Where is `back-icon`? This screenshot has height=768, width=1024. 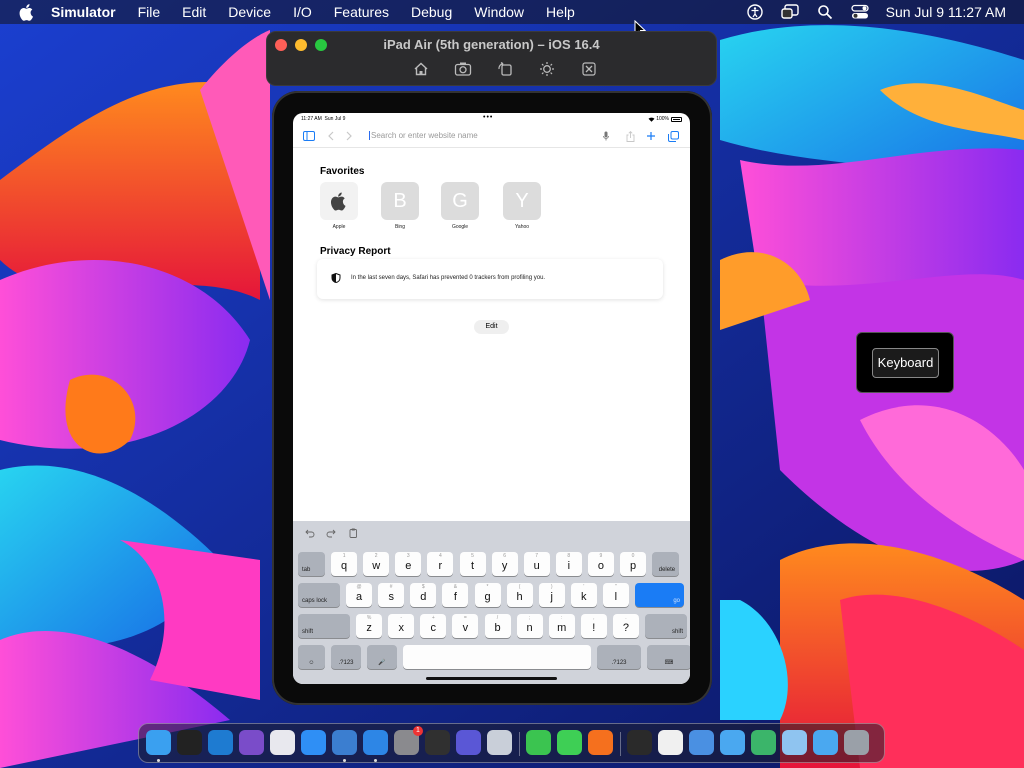 back-icon is located at coordinates (331, 136).